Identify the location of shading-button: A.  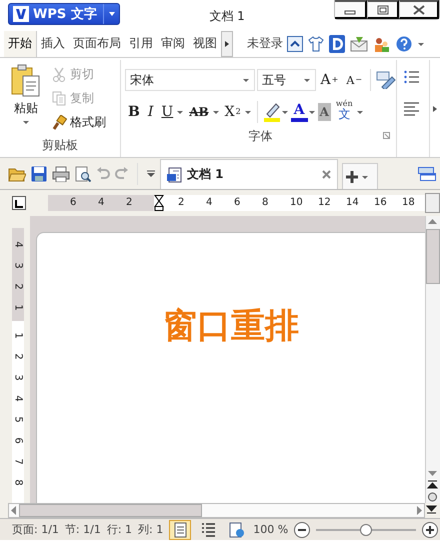
(324, 112).